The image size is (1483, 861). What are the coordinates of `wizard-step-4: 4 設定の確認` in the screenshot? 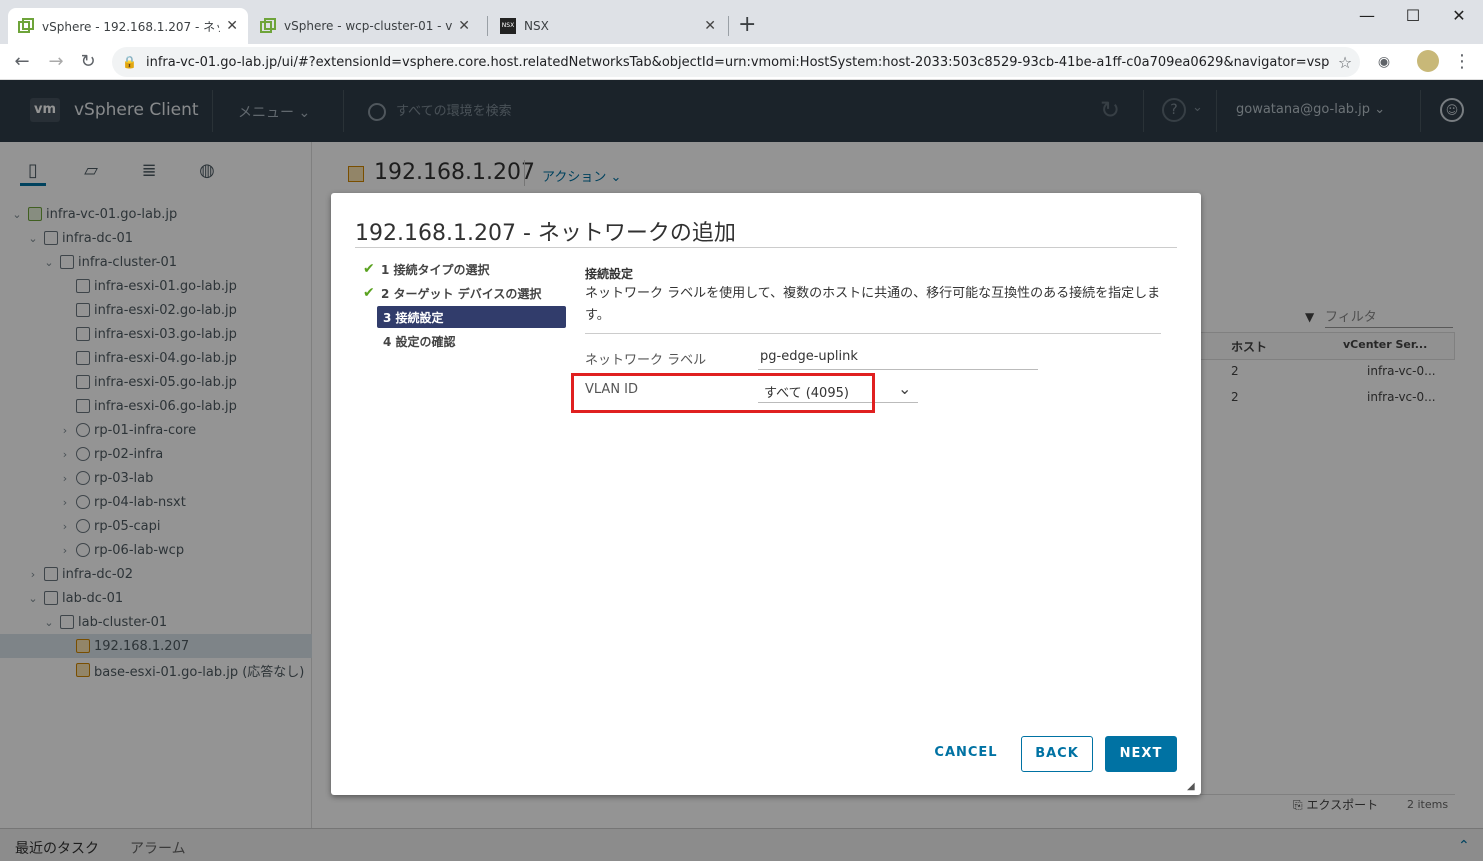 It's located at (419, 341).